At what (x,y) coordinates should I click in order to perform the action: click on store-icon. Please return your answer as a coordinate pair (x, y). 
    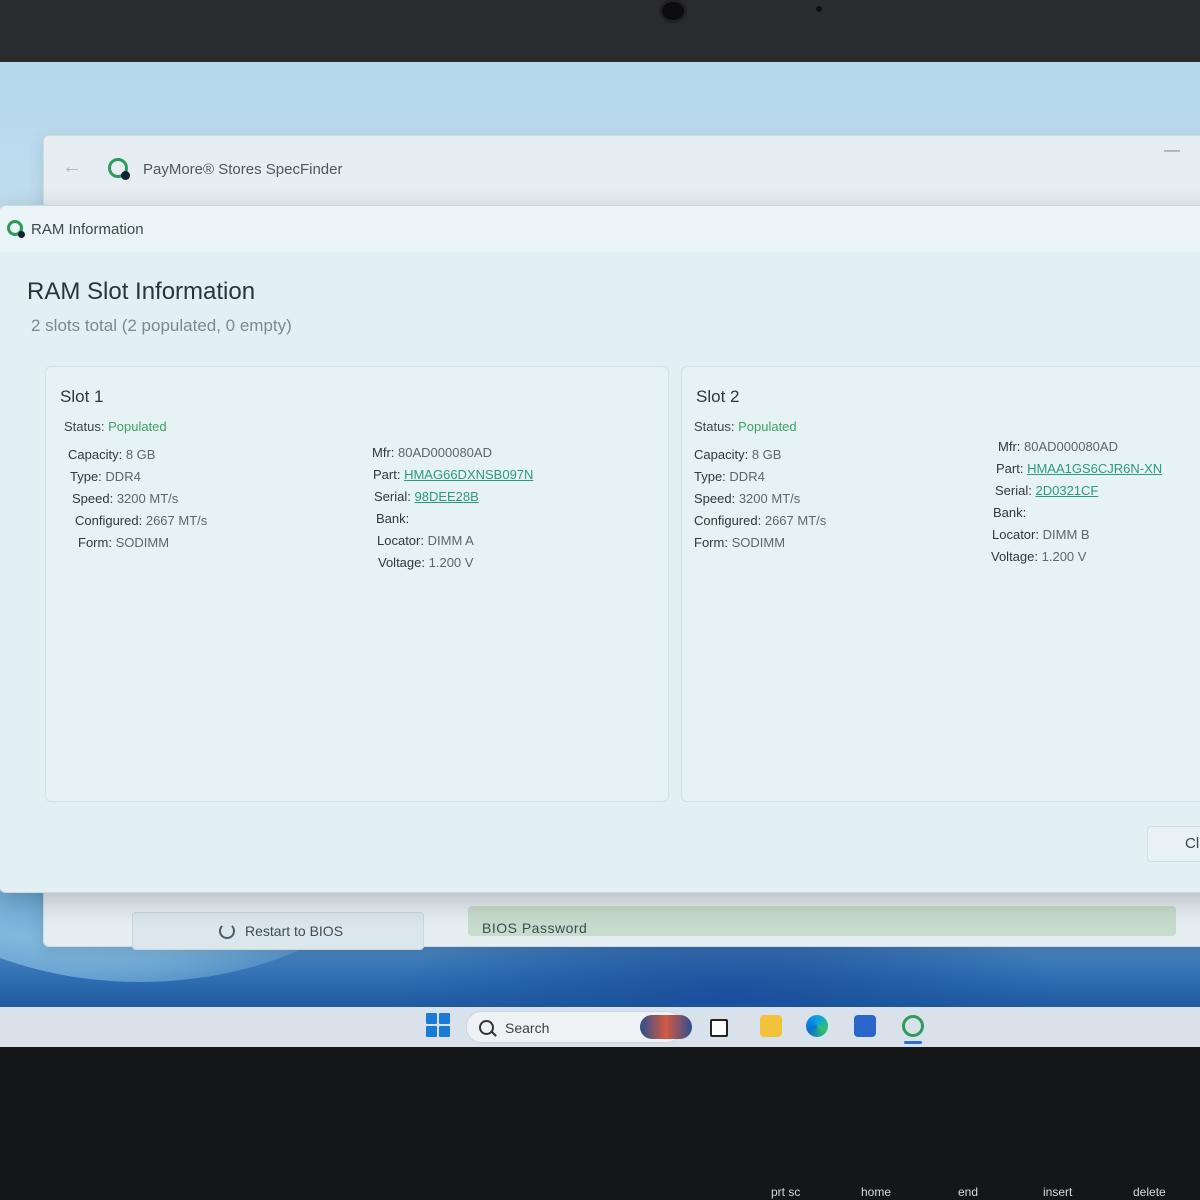
    Looking at the image, I should click on (865, 1026).